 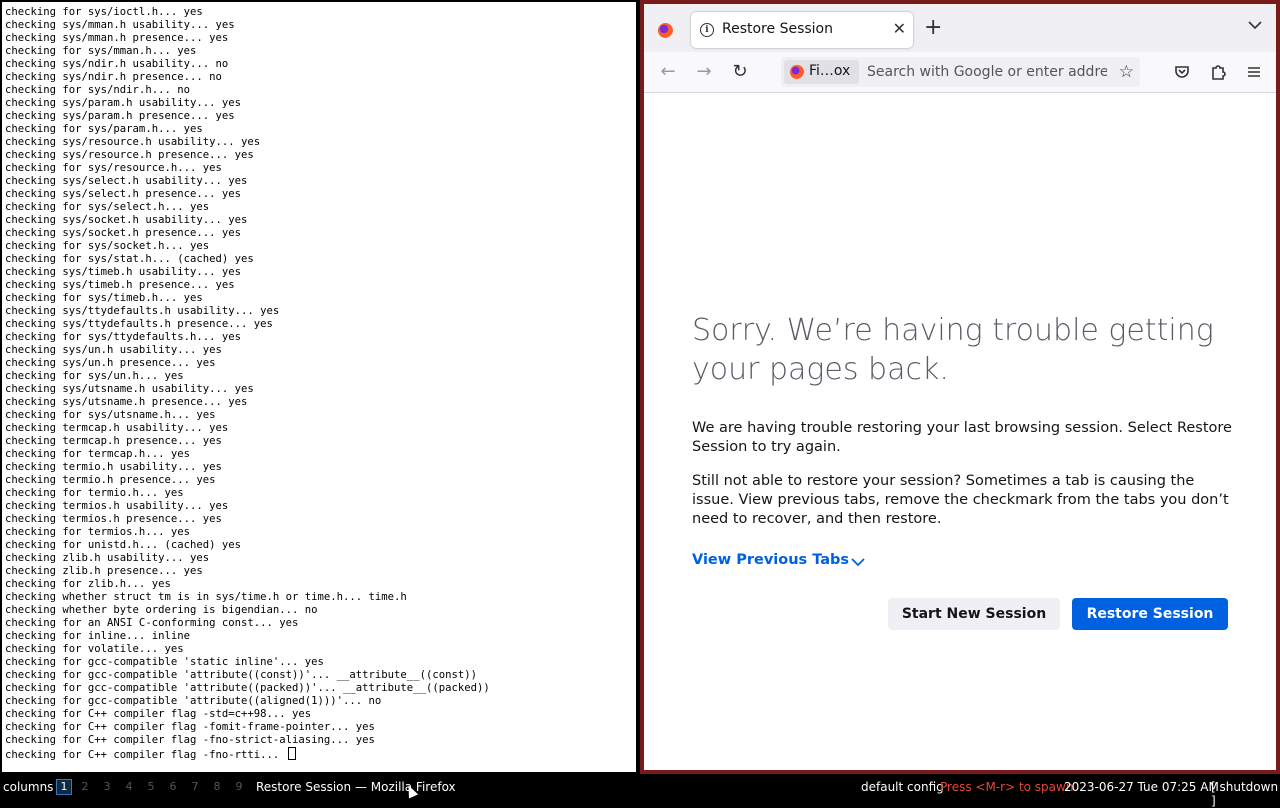 I want to click on terminal-line: checking sys/timeb.h usability... yes, so click(x=123, y=272).